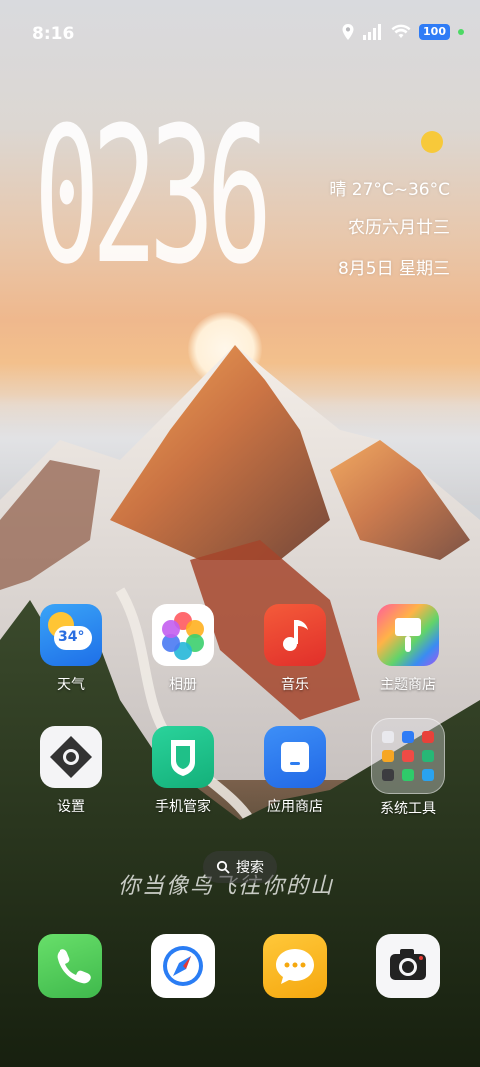  Describe the element at coordinates (295, 635) in the screenshot. I see `music-icon` at that location.